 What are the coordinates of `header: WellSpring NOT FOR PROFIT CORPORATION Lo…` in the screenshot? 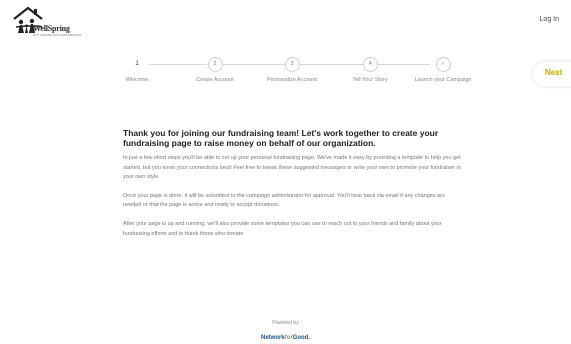 It's located at (285, 23).